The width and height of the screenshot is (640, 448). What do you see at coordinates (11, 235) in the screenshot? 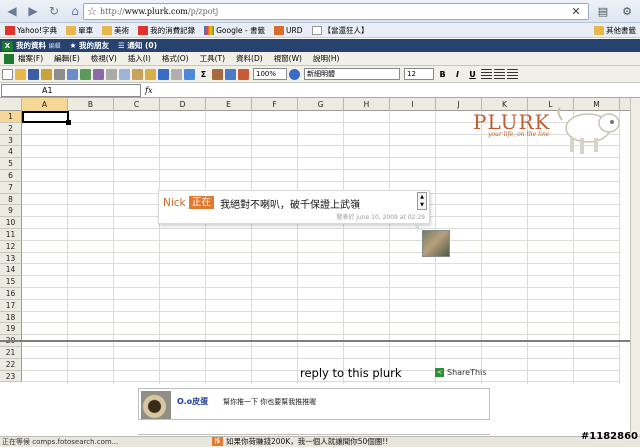
I see `row-header-11: 11` at bounding box center [11, 235].